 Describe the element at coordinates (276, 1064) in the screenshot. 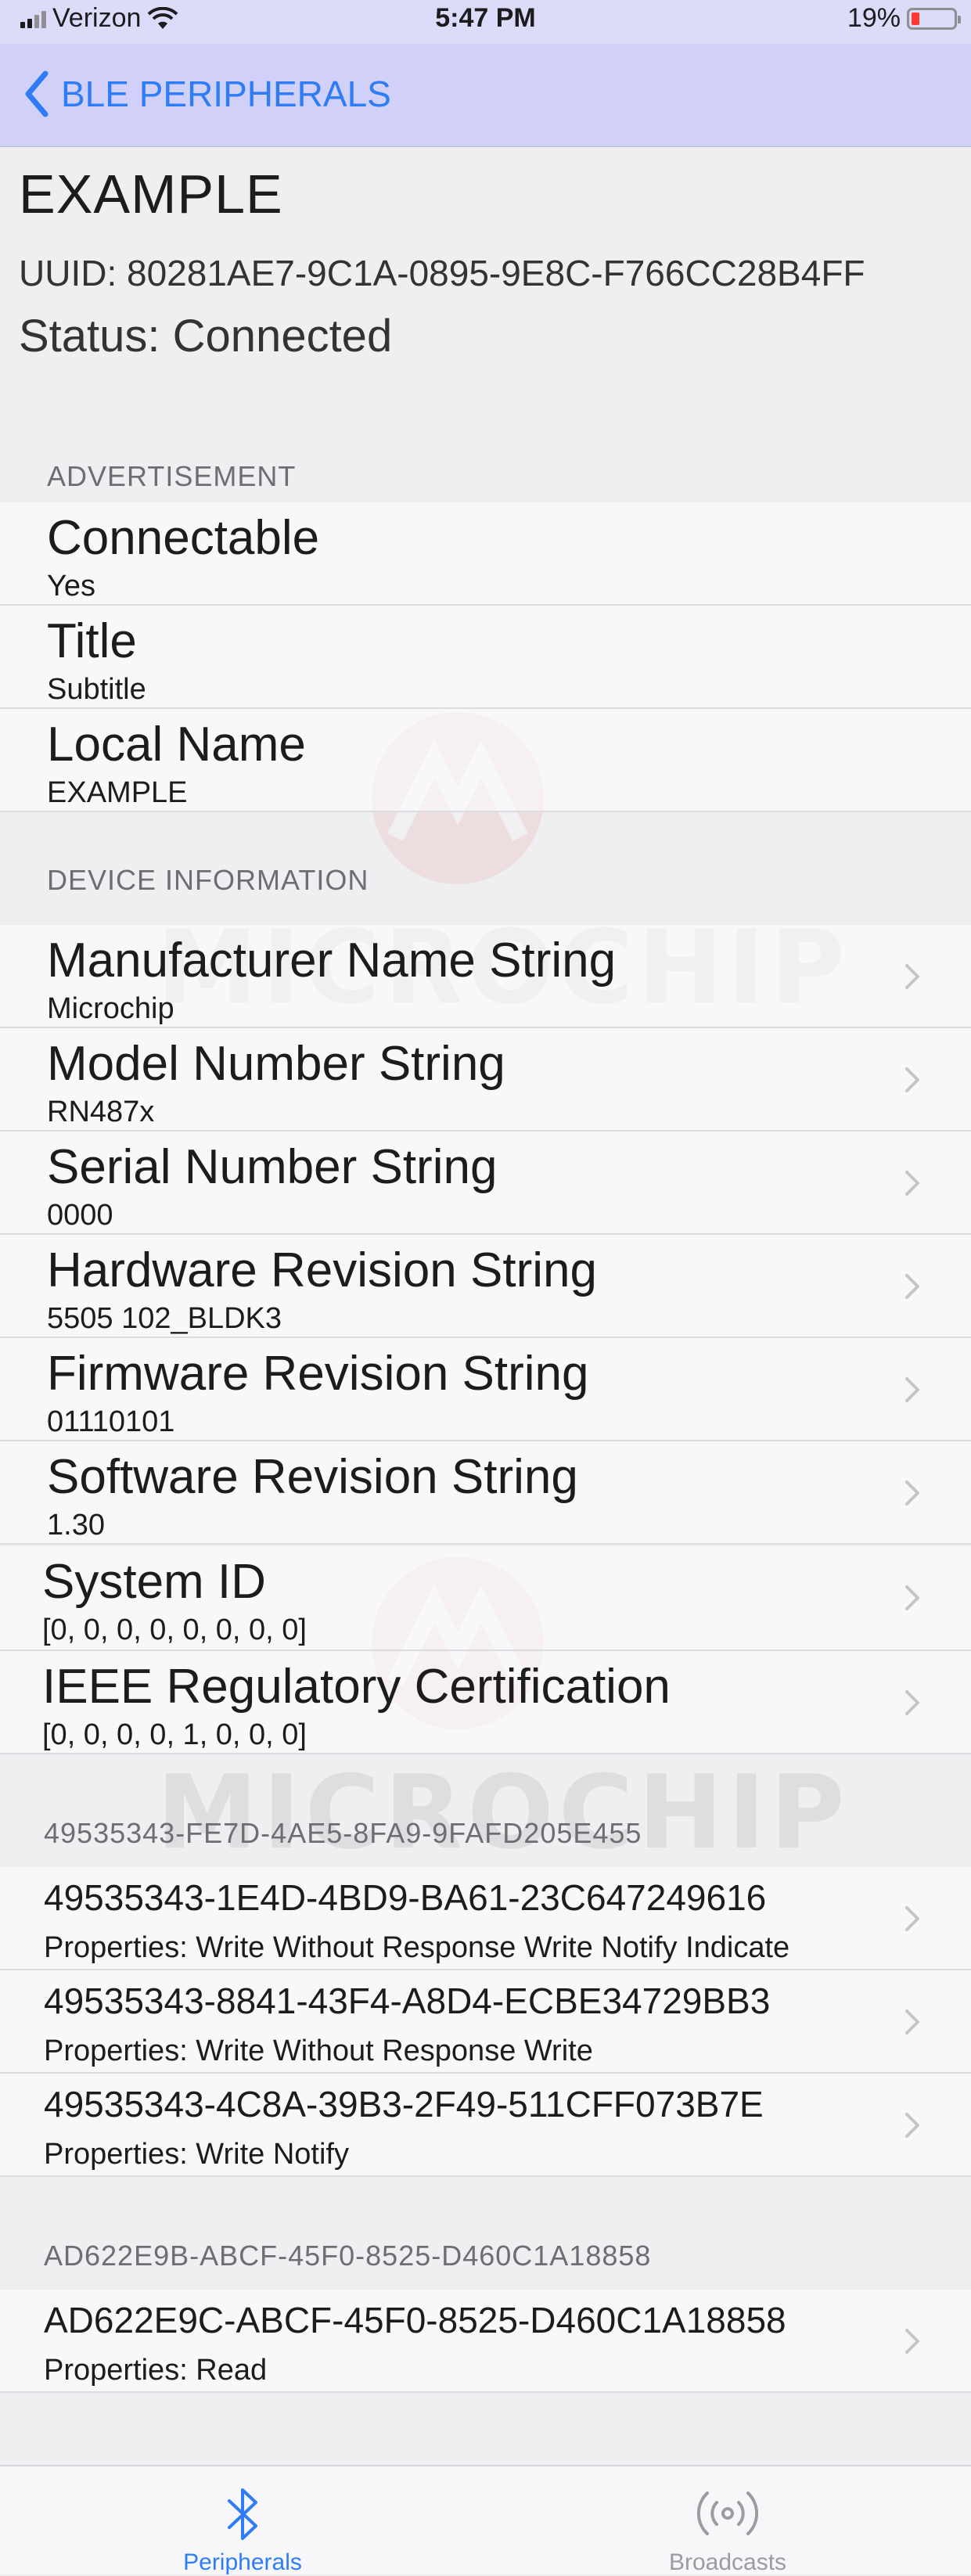

I see `row-title: Model Number String` at that location.